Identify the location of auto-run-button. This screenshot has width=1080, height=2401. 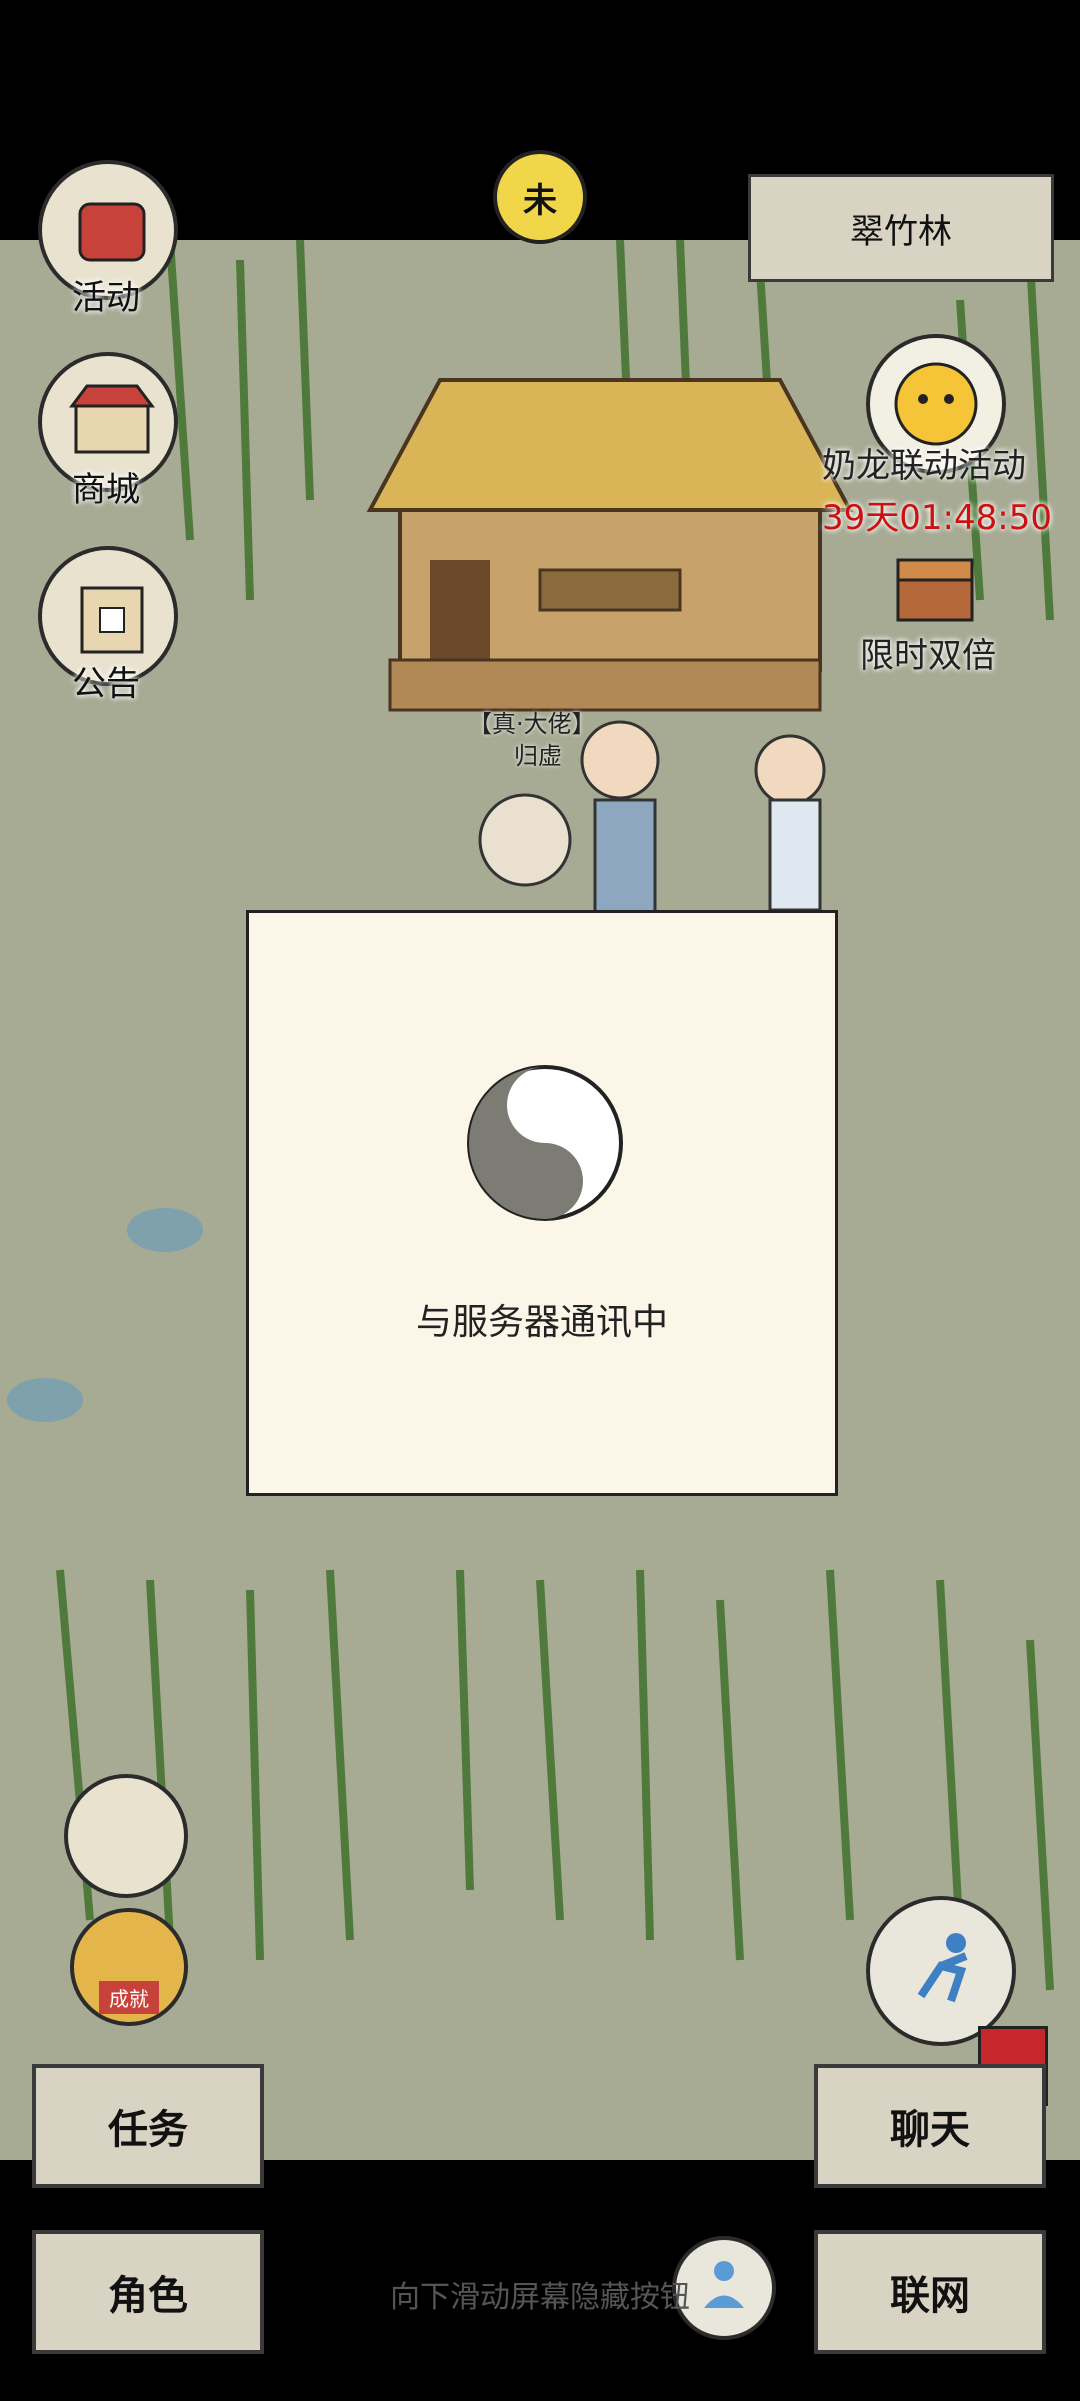
(941, 1971).